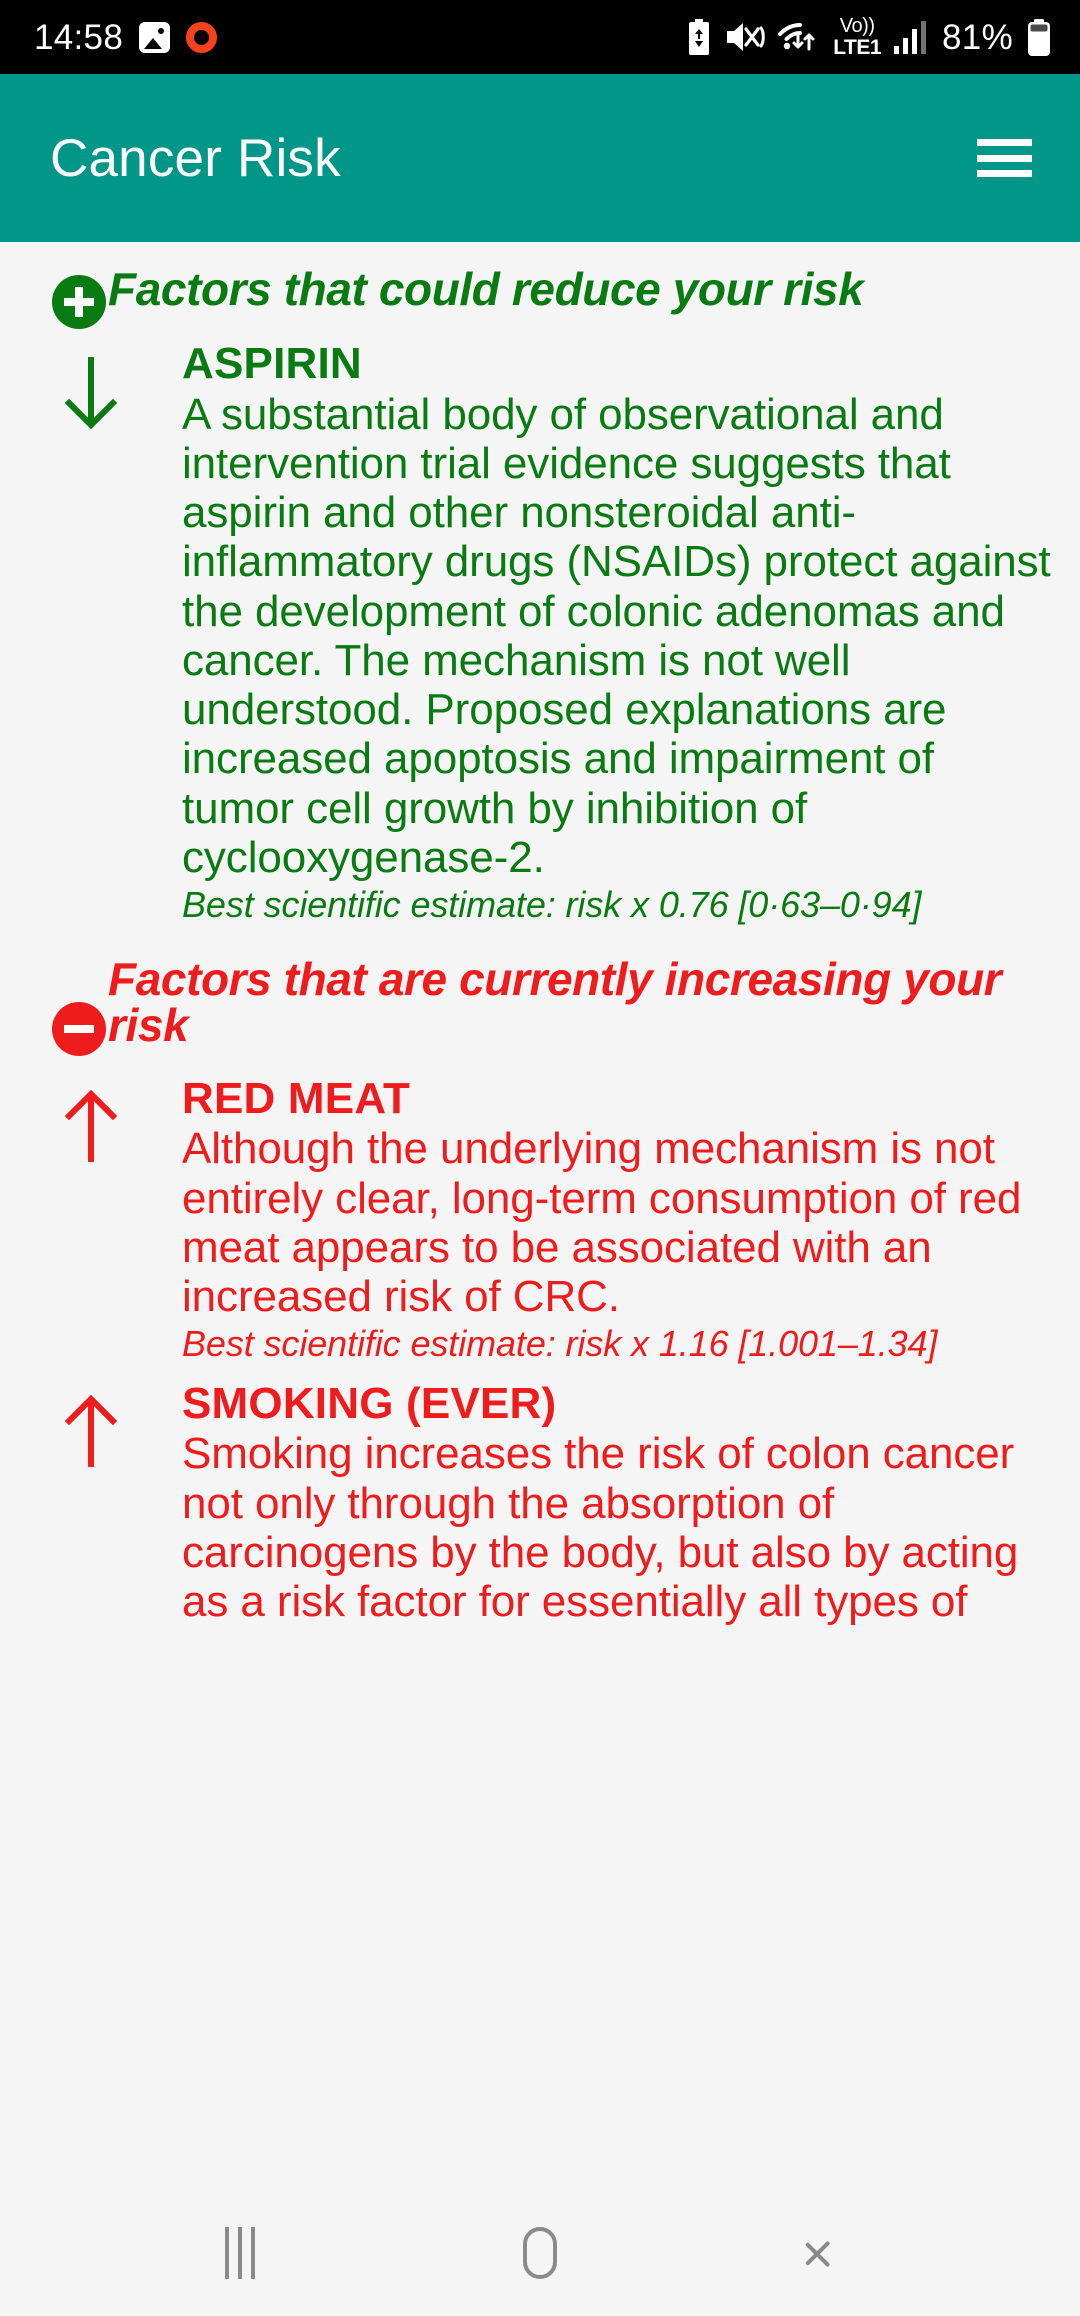  I want to click on factor-name: RED MEAT, so click(296, 1098).